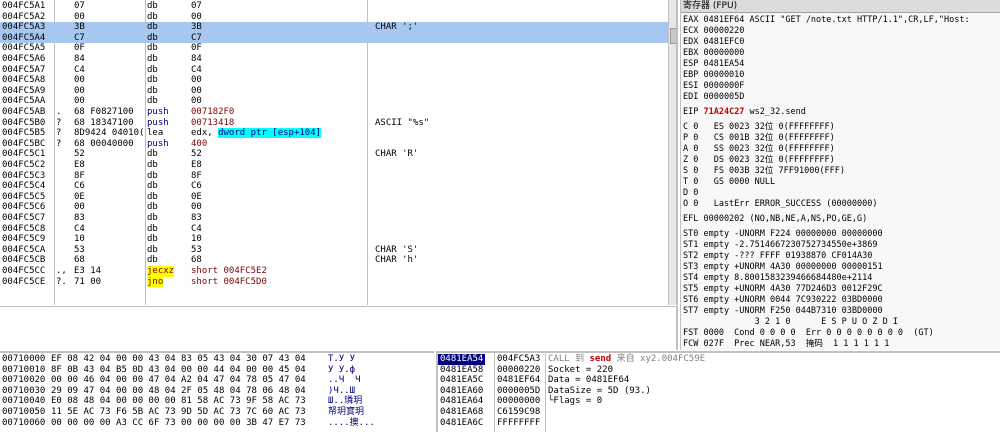 The image size is (1000, 432). I want to click on disasm-hex-bytes: 83, so click(79, 218).